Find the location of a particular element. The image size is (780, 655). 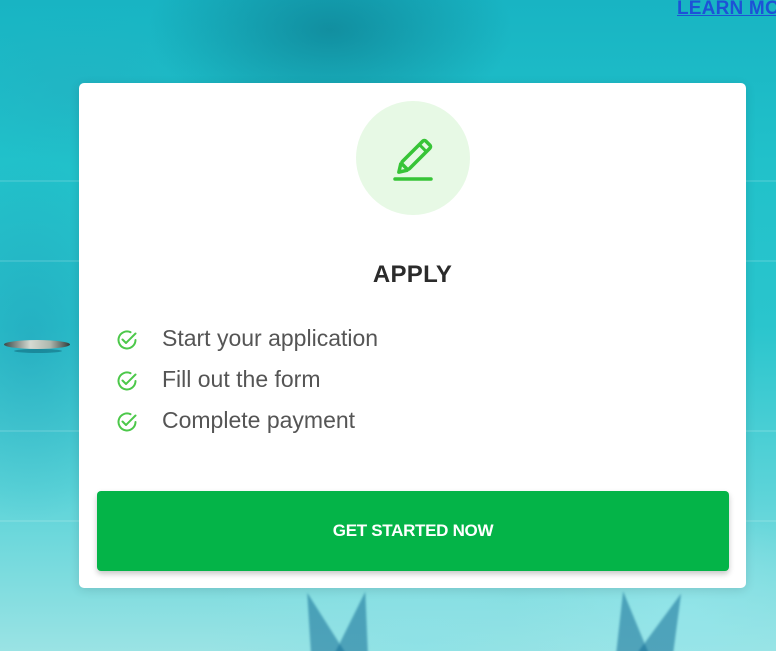

step-label: Complete payment is located at coordinates (259, 420).